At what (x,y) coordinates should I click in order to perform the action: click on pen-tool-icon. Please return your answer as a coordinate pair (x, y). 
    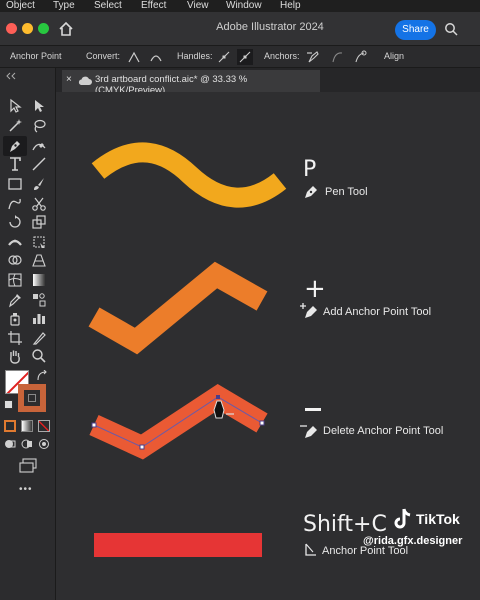
    Looking at the image, I should click on (15, 146).